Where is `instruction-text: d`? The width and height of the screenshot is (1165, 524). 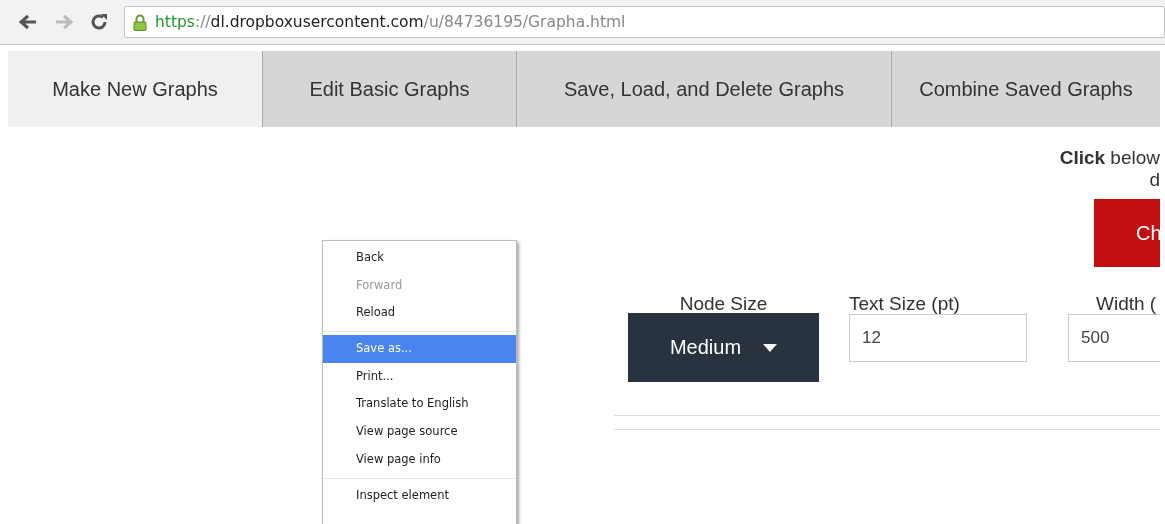 instruction-text: d is located at coordinates (1154, 180).